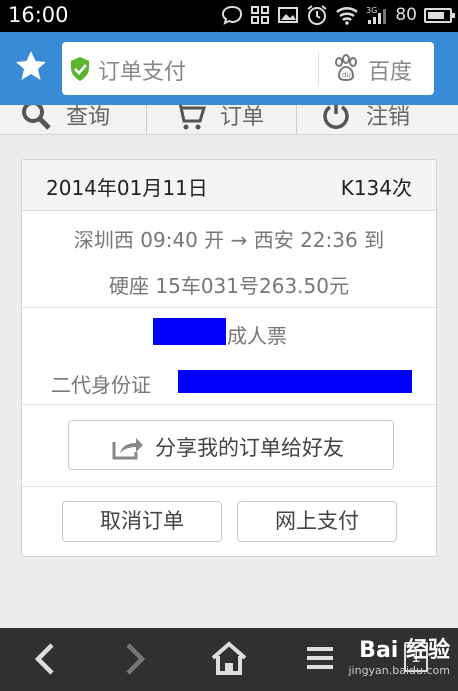  What do you see at coordinates (31, 66) in the screenshot?
I see `bookmark-star-icon` at bounding box center [31, 66].